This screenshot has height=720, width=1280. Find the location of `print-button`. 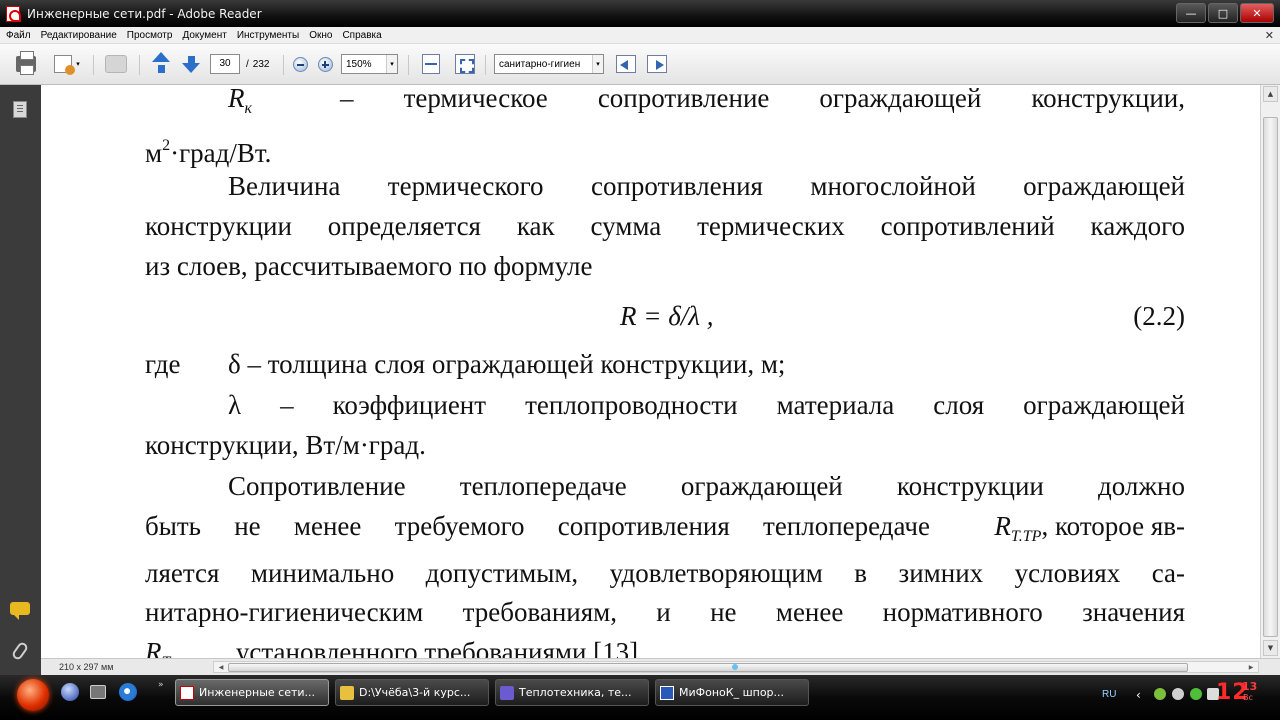

print-button is located at coordinates (26, 63).